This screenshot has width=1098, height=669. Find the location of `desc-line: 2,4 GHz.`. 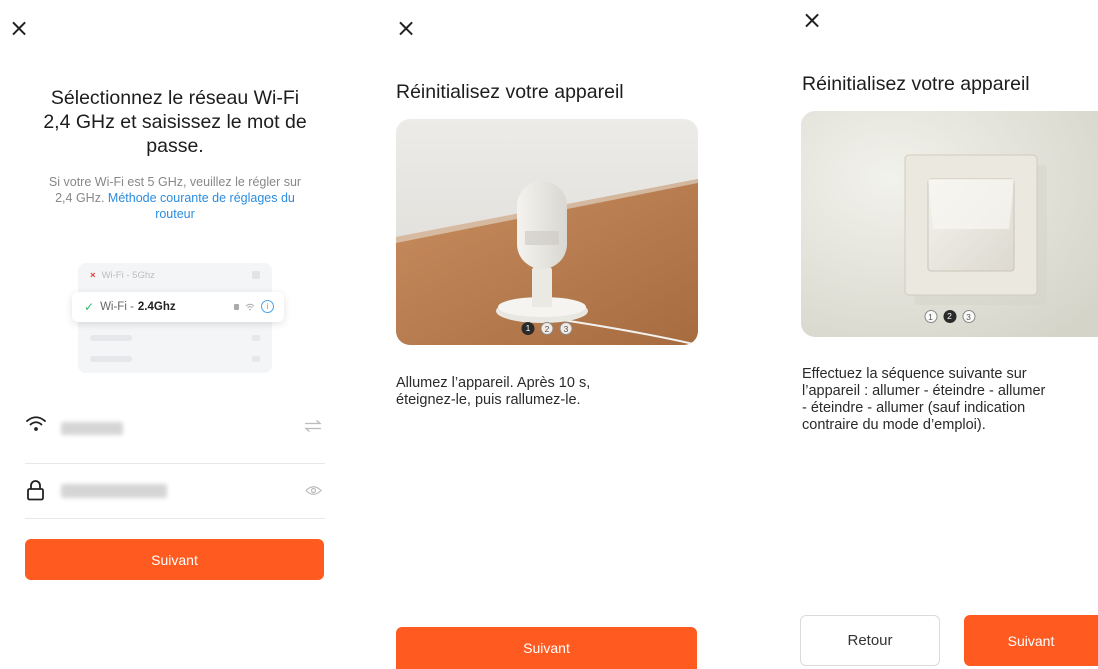

desc-line: 2,4 GHz. is located at coordinates (80, 198).